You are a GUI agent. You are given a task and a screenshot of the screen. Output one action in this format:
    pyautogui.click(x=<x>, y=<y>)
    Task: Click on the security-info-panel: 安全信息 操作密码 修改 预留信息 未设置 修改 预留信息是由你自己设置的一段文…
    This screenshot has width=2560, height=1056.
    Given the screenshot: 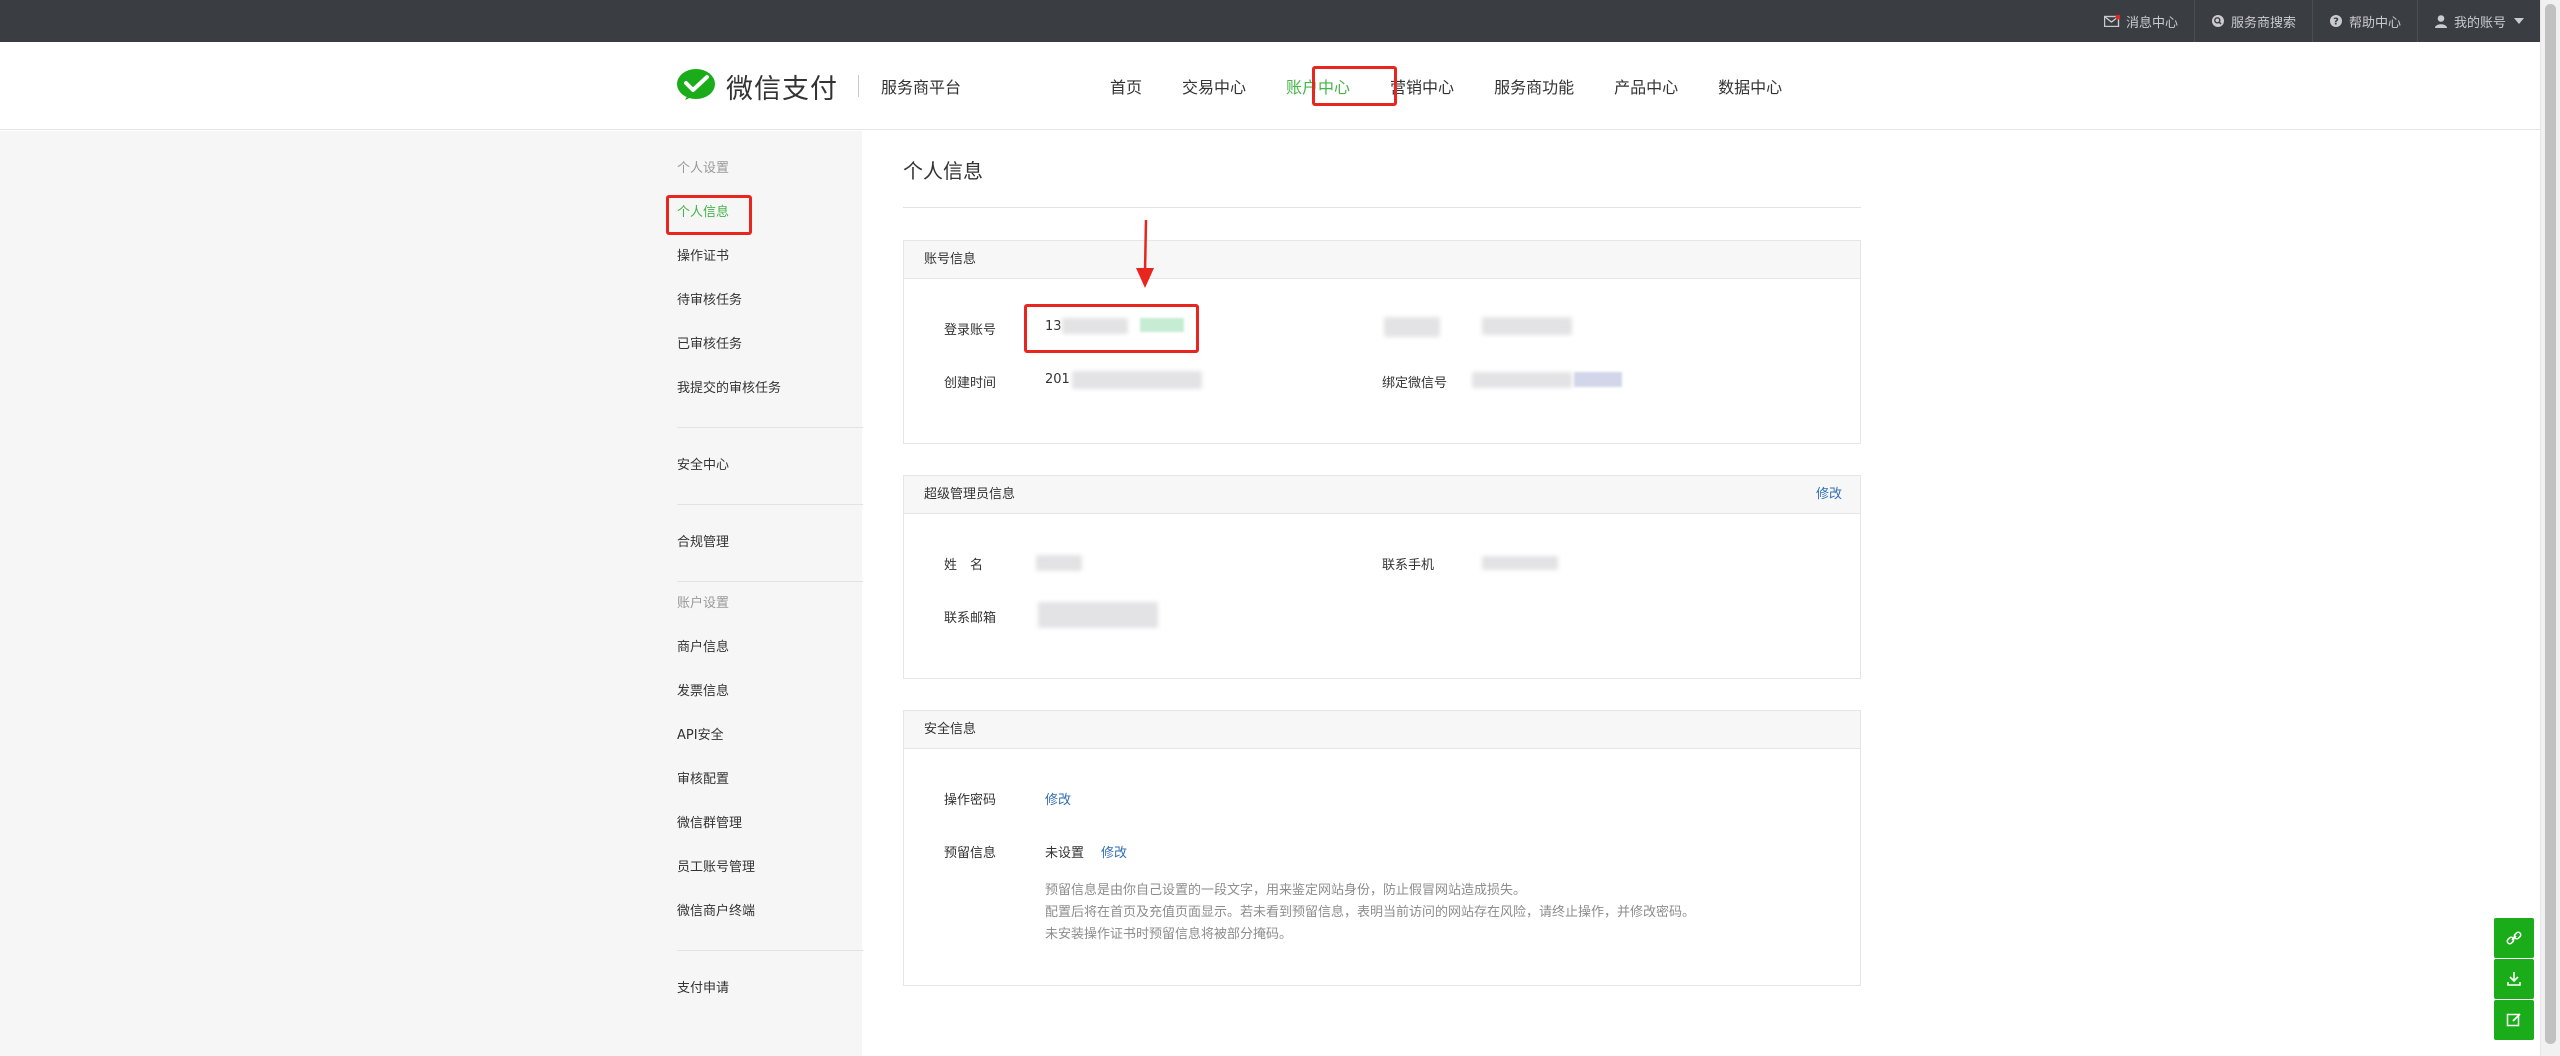 What is the action you would take?
    pyautogui.click(x=1382, y=848)
    